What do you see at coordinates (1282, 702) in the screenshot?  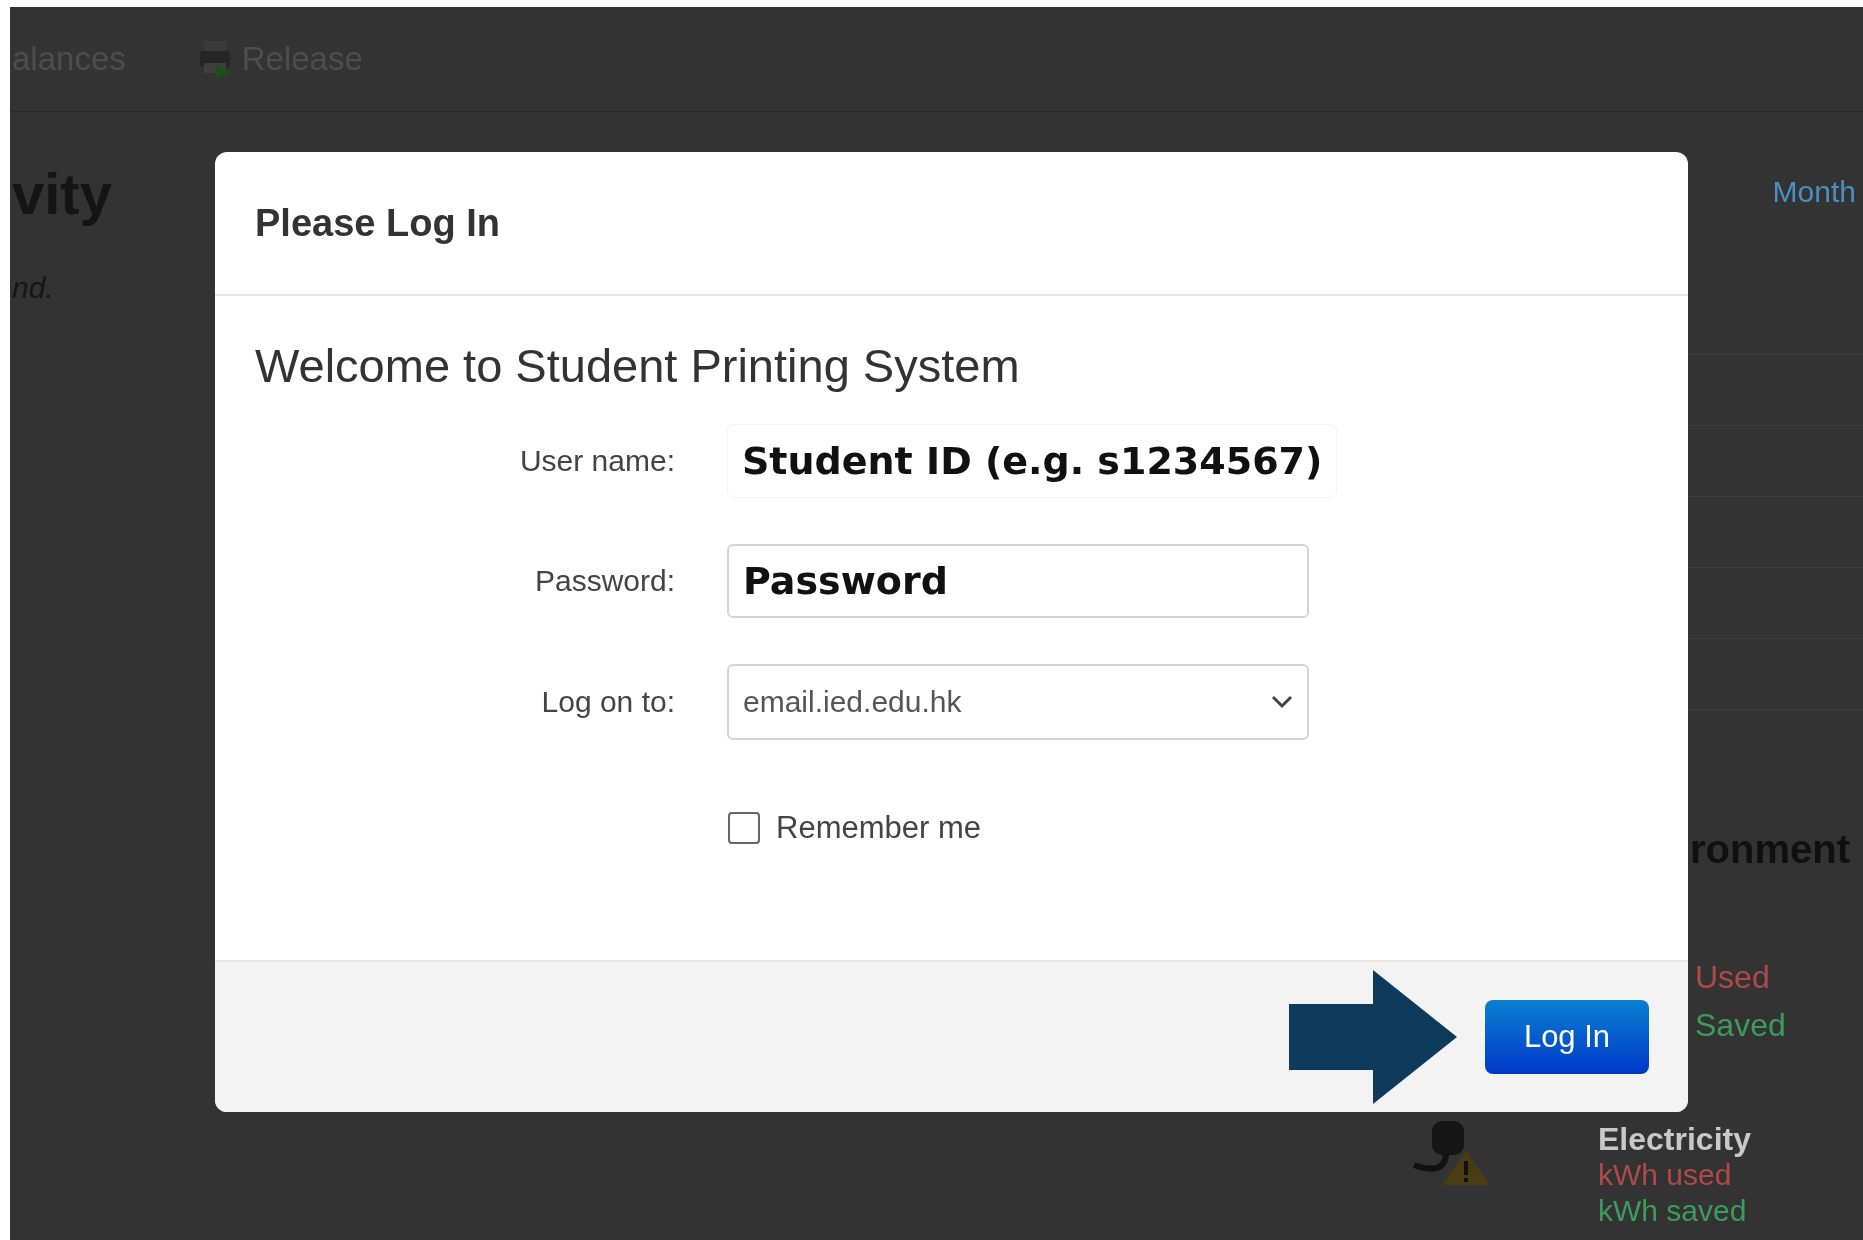 I see `chevron-icon` at bounding box center [1282, 702].